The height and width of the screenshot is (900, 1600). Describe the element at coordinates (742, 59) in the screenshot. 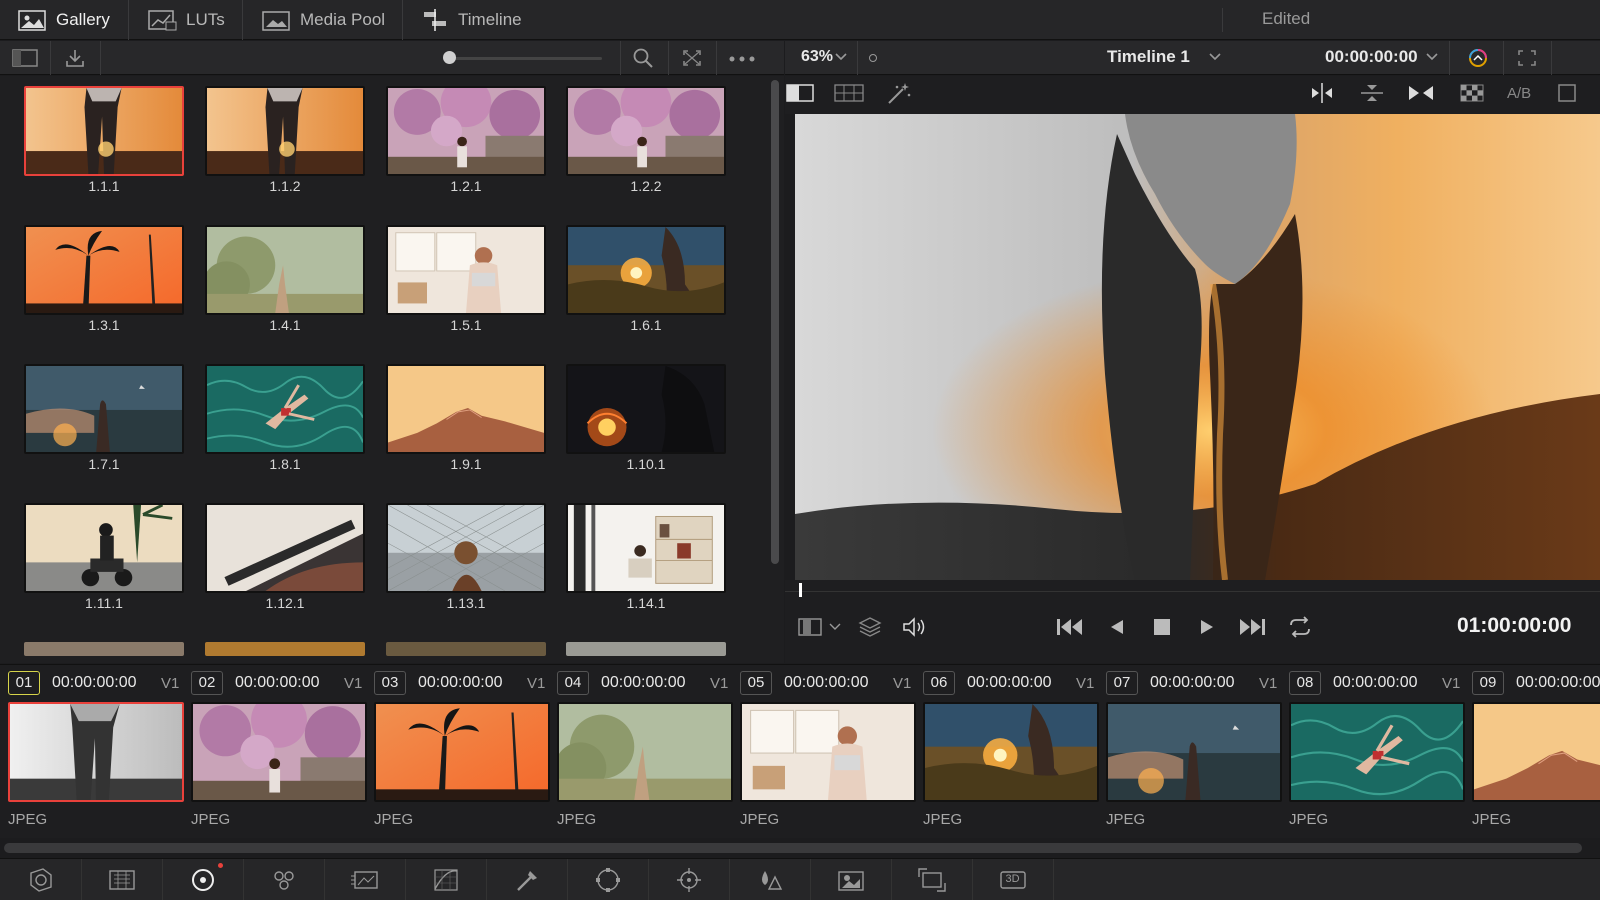

I see `more-options-icon` at that location.